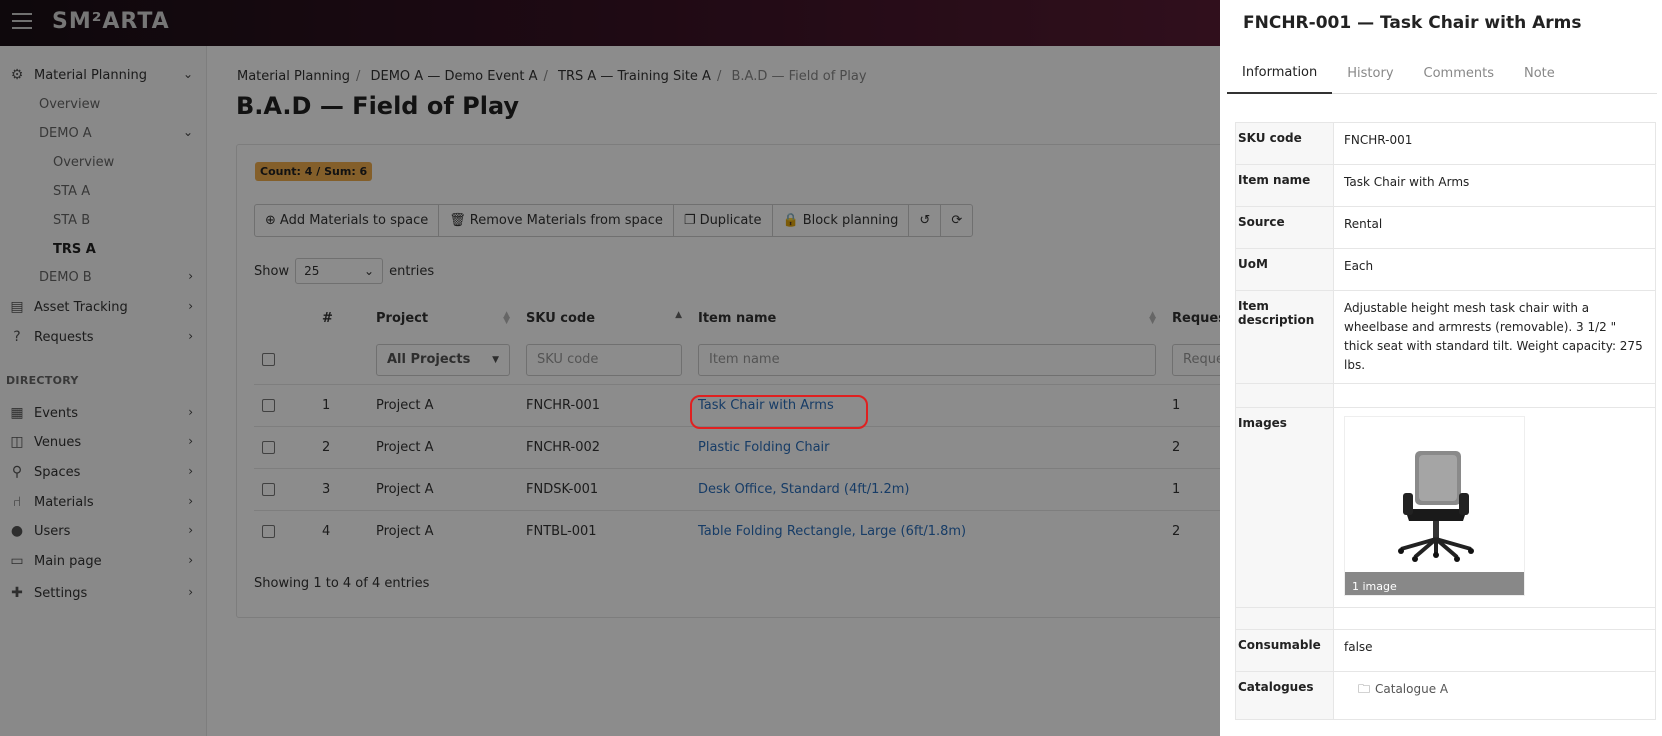 This screenshot has width=1662, height=736. I want to click on uom-value: Each, so click(1494, 269).